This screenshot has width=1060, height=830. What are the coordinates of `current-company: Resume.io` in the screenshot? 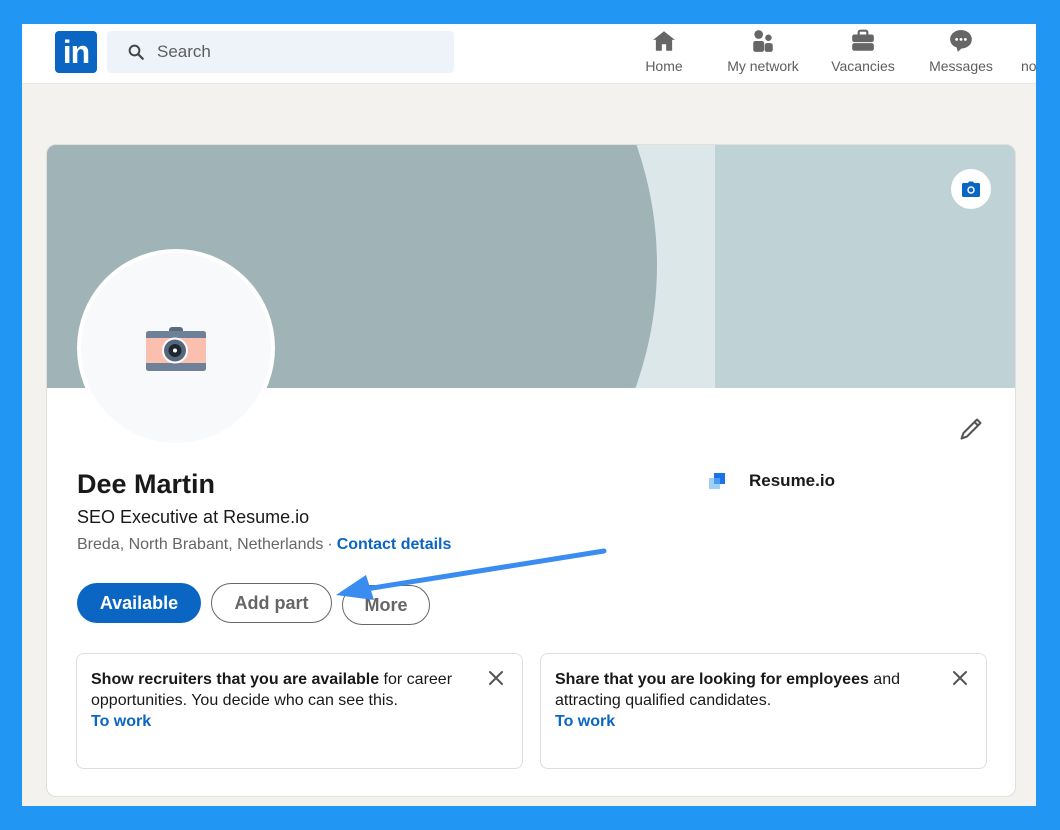 It's located at (772, 481).